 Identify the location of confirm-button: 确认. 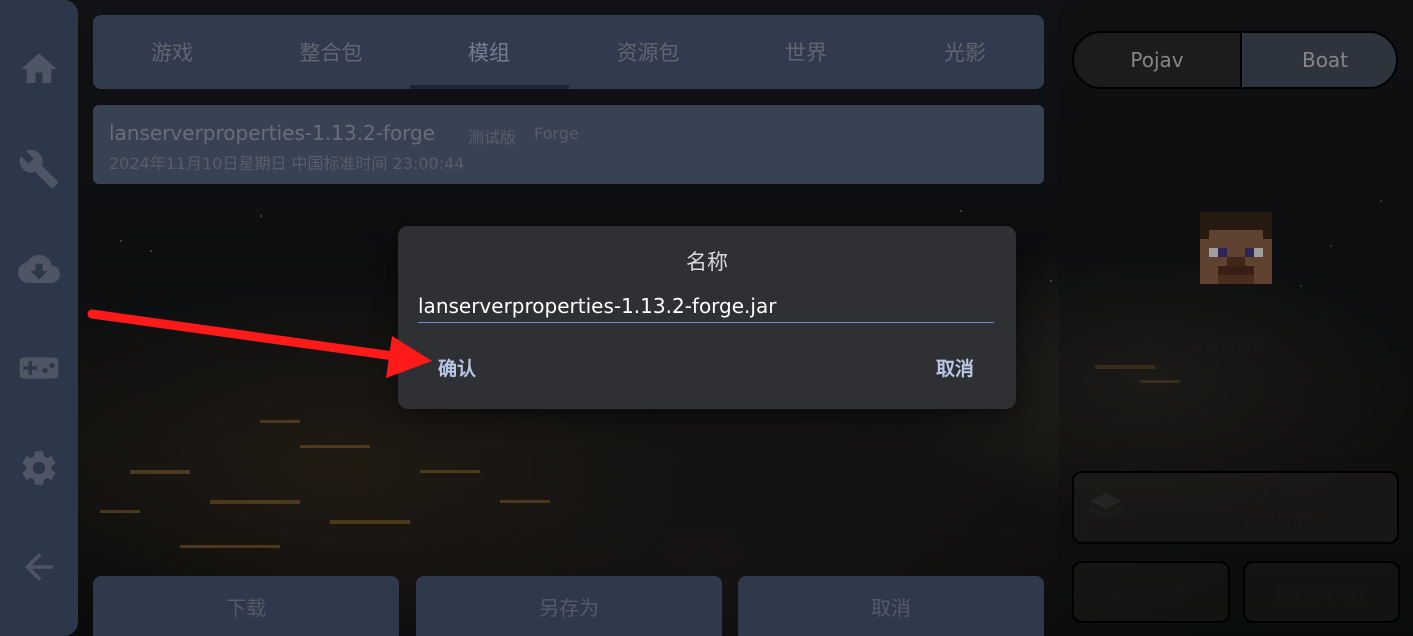
(457, 367).